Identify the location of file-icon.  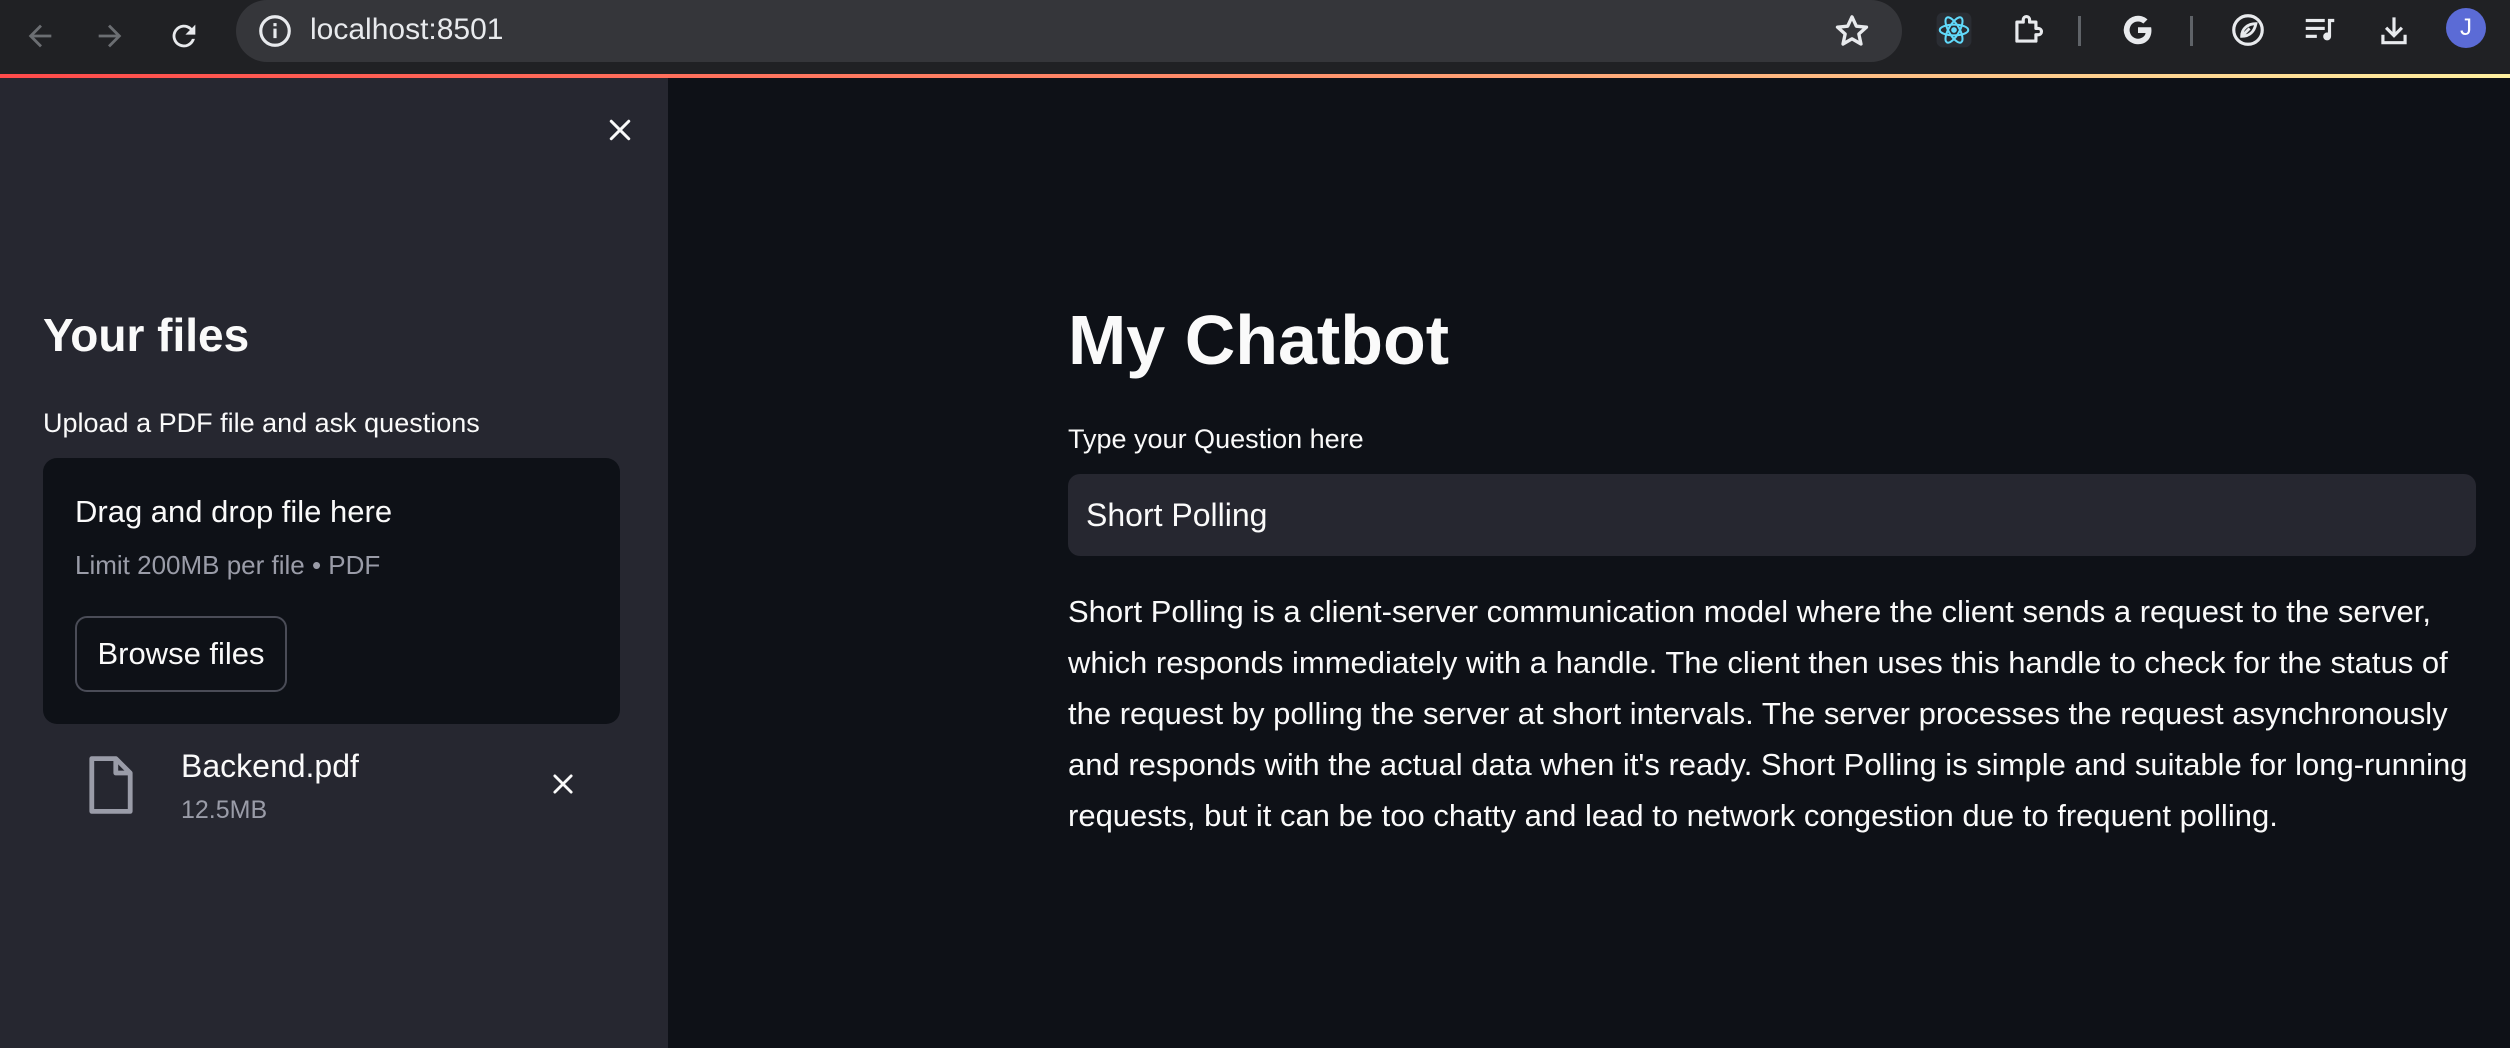
(111, 785).